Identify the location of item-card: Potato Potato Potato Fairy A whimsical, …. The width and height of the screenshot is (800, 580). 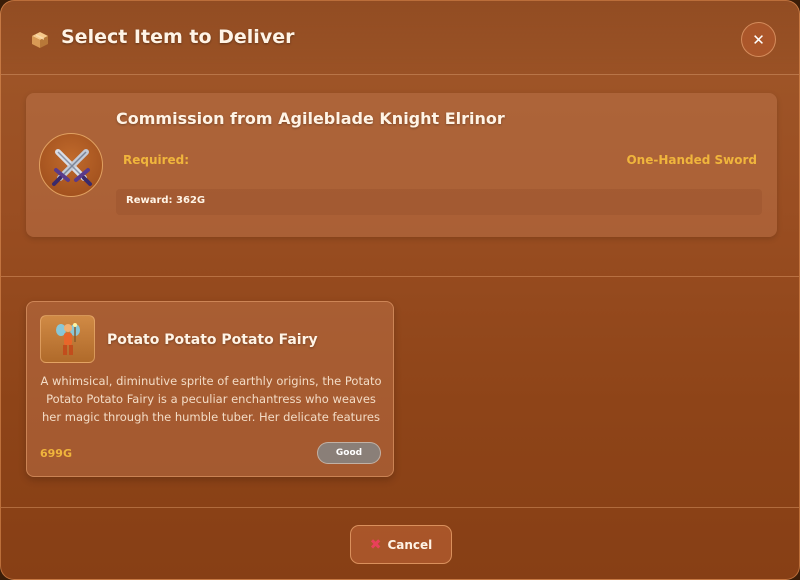
(210, 389).